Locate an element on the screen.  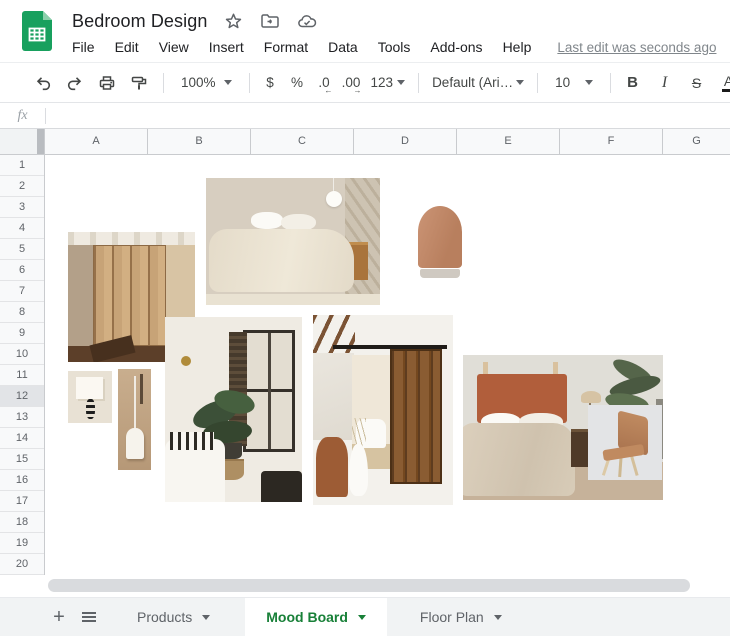
row-header: 6 is located at coordinates (22, 270).